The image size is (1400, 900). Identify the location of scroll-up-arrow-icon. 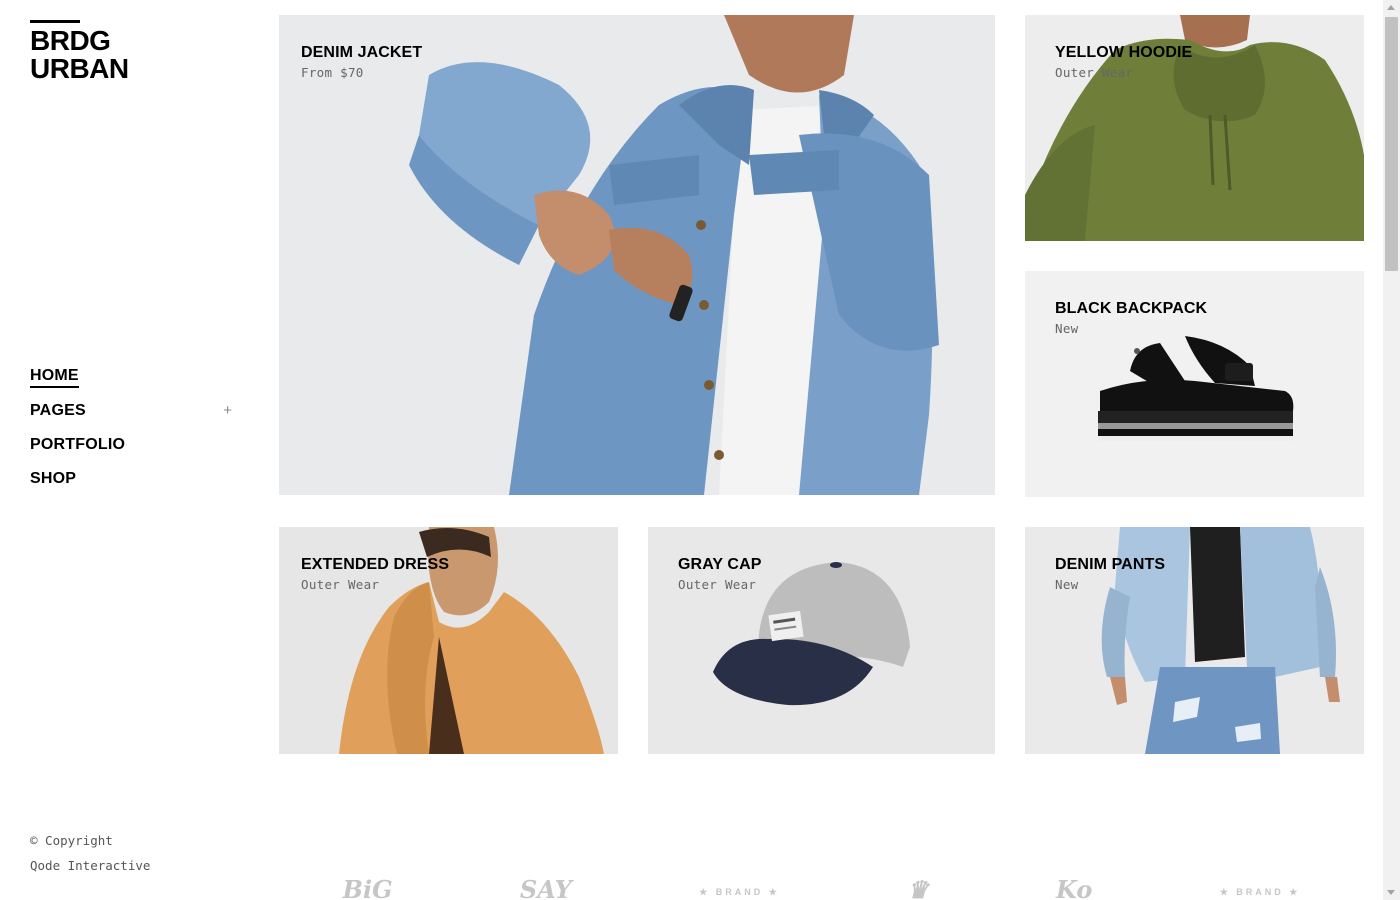
(1391, 7).